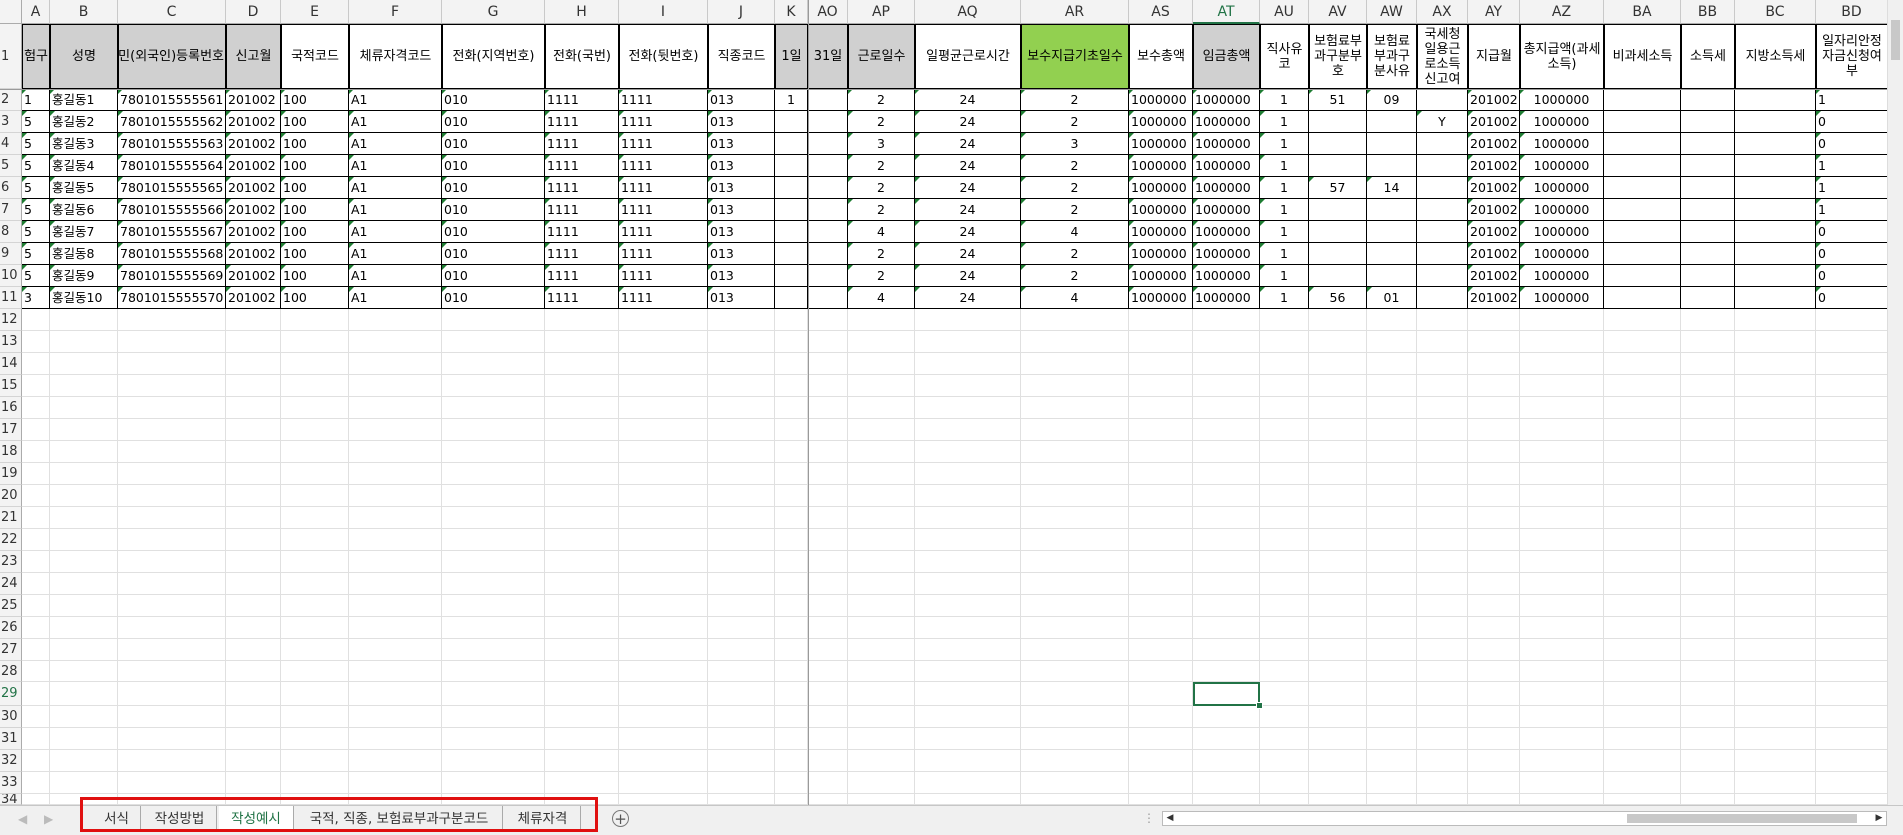 This screenshot has height=835, width=1903. I want to click on data-cell-C6: 7801015555565, so click(172, 188).